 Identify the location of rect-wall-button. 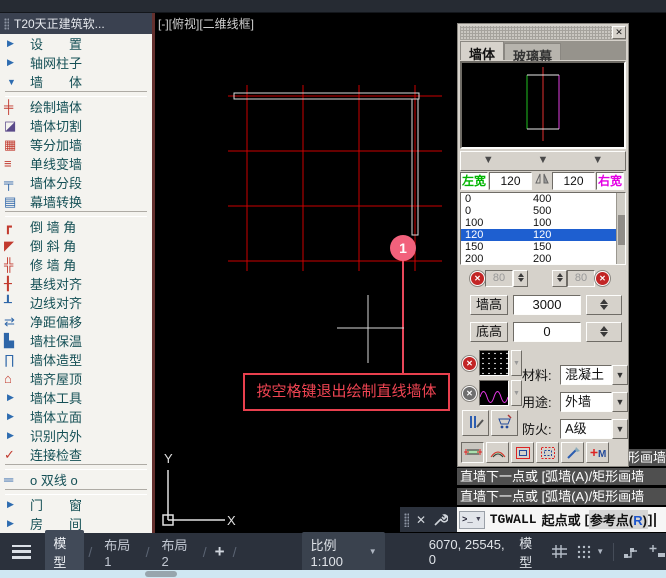
(522, 452).